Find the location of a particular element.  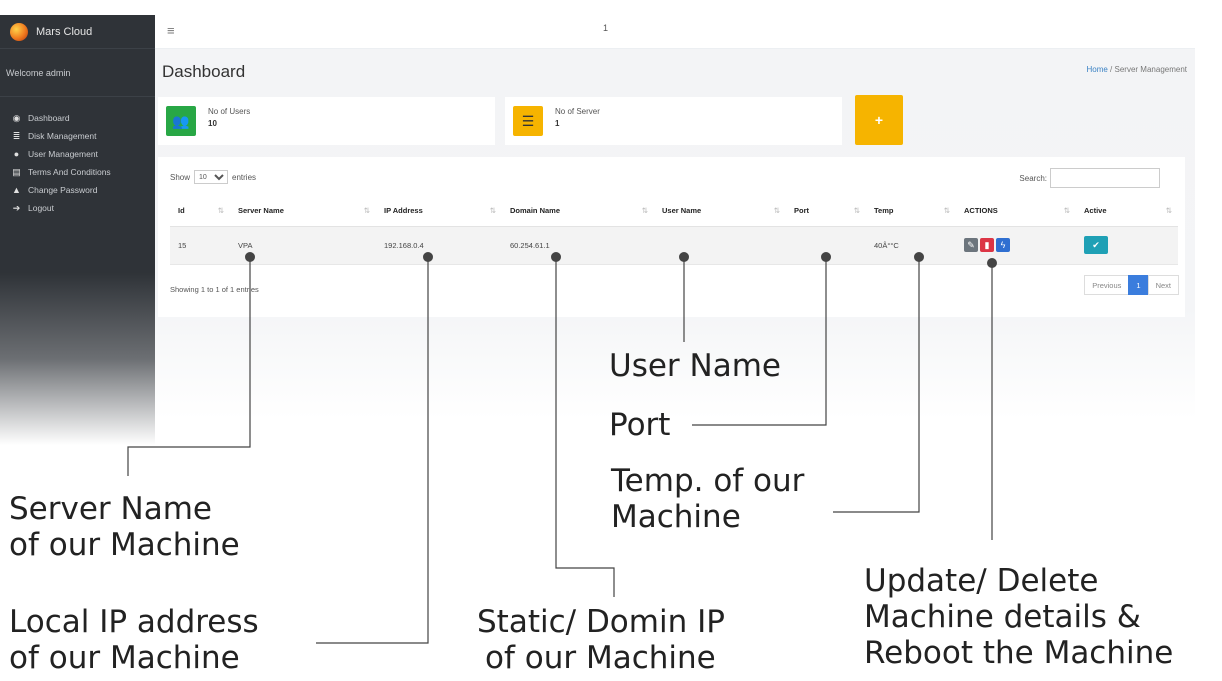

next-page-button: Next is located at coordinates (1163, 285).